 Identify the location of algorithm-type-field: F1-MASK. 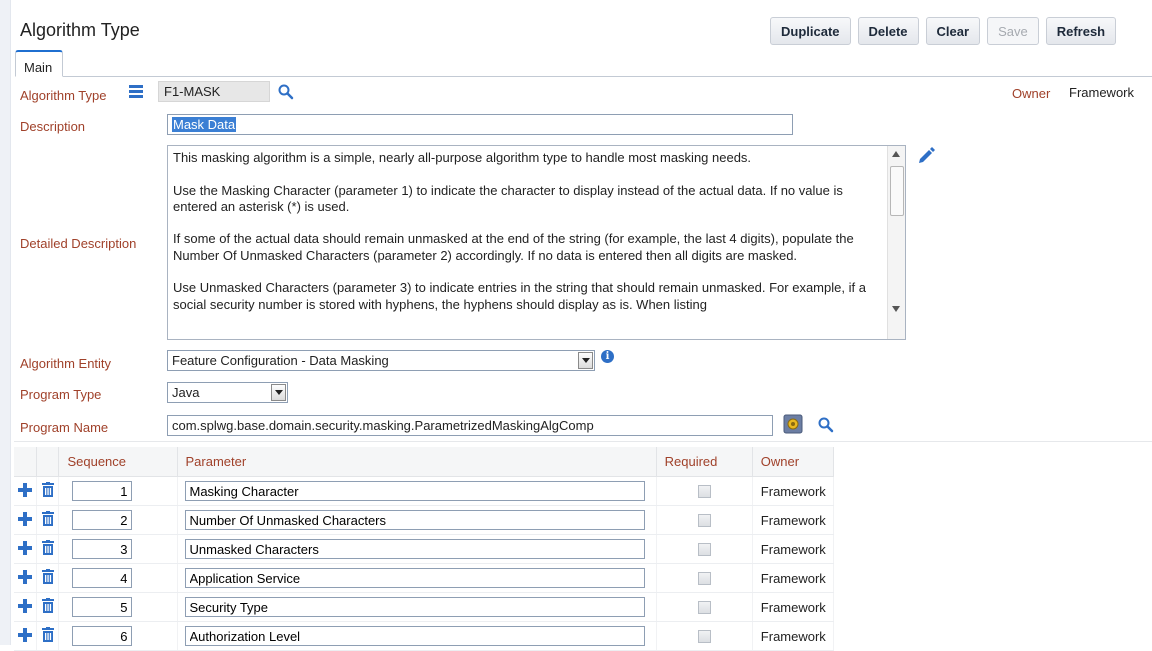
(214, 91).